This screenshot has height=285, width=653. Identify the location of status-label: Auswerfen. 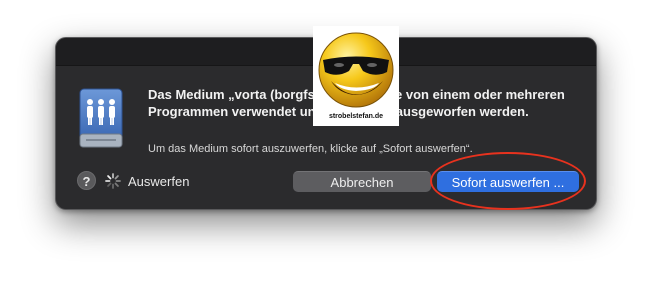
(159, 181).